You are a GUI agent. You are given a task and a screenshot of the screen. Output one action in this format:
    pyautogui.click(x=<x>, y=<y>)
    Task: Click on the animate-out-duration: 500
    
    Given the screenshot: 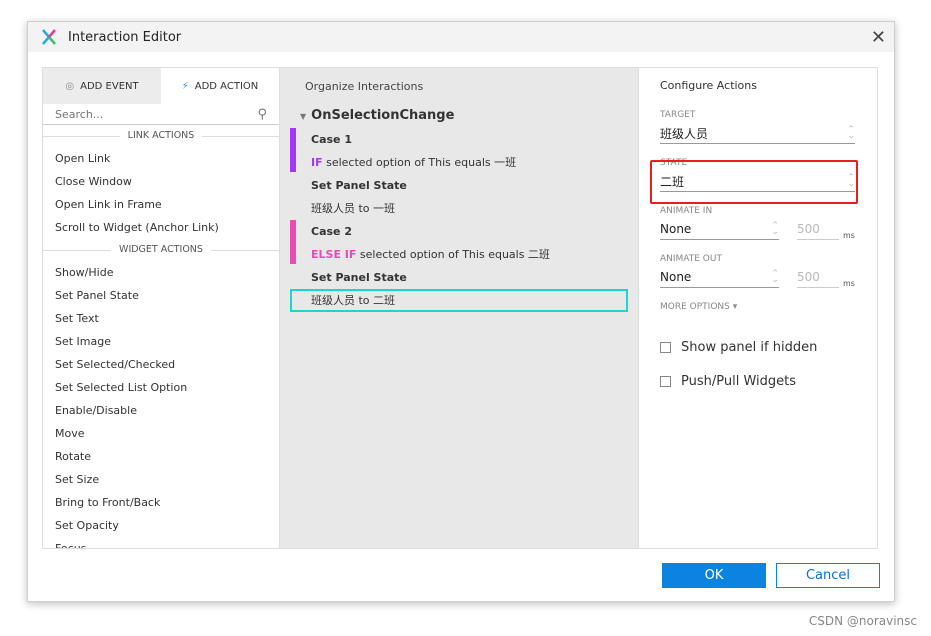 What is the action you would take?
    pyautogui.click(x=818, y=277)
    